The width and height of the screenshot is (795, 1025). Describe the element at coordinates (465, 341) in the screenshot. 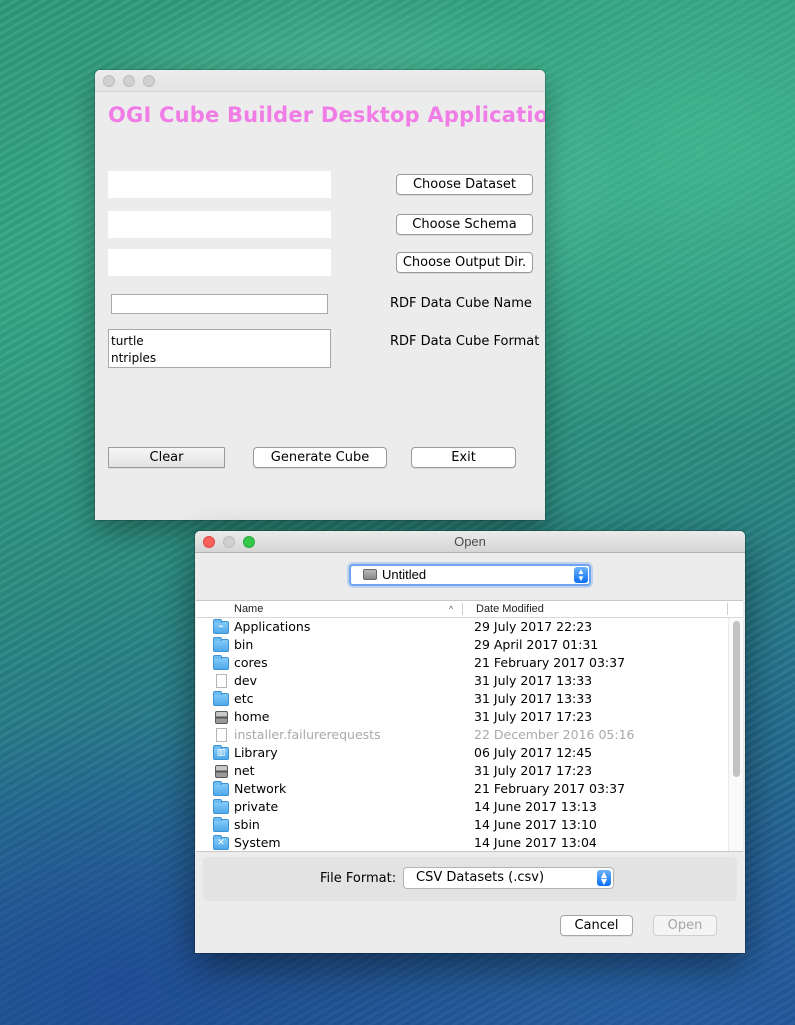

I see `cube-format-label: RDF Data Cube Format` at that location.